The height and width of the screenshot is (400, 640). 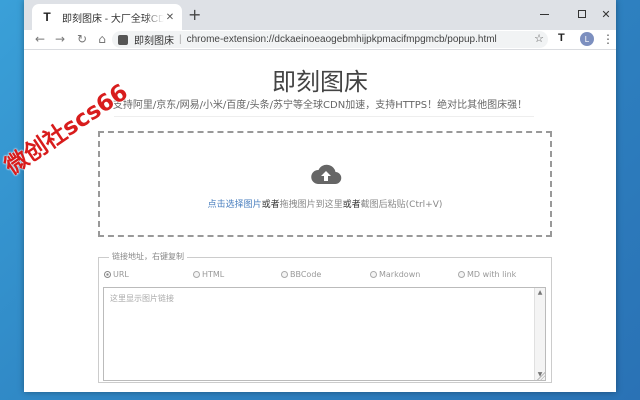 I want to click on radio-md-with-link-dot, so click(x=461, y=274).